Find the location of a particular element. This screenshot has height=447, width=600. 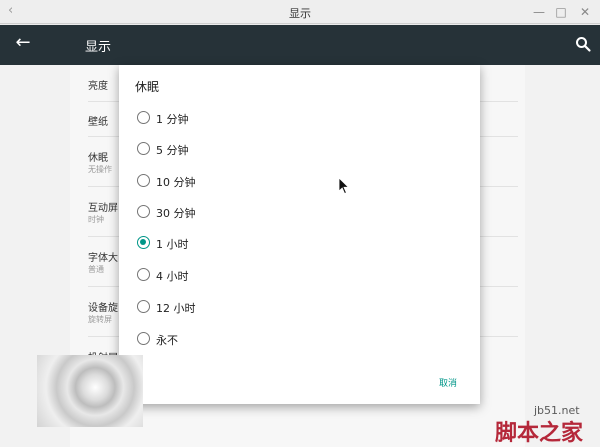

option-5-minutes: 5 分钟 is located at coordinates (237, 149).